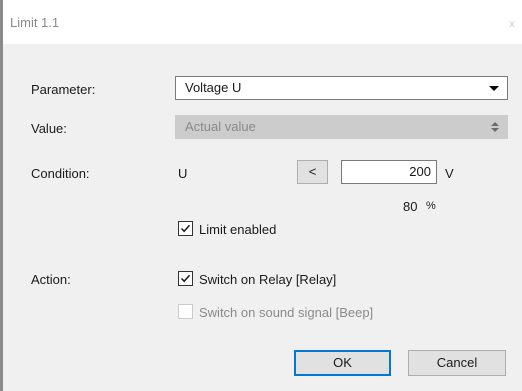 This screenshot has height=391, width=522. What do you see at coordinates (185, 311) in the screenshot?
I see `sound-checkbox` at bounding box center [185, 311].